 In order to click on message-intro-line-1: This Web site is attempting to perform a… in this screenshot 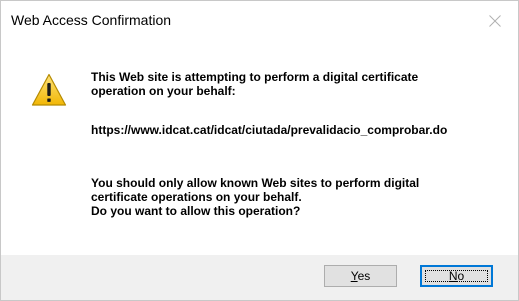, I will do `click(255, 77)`.